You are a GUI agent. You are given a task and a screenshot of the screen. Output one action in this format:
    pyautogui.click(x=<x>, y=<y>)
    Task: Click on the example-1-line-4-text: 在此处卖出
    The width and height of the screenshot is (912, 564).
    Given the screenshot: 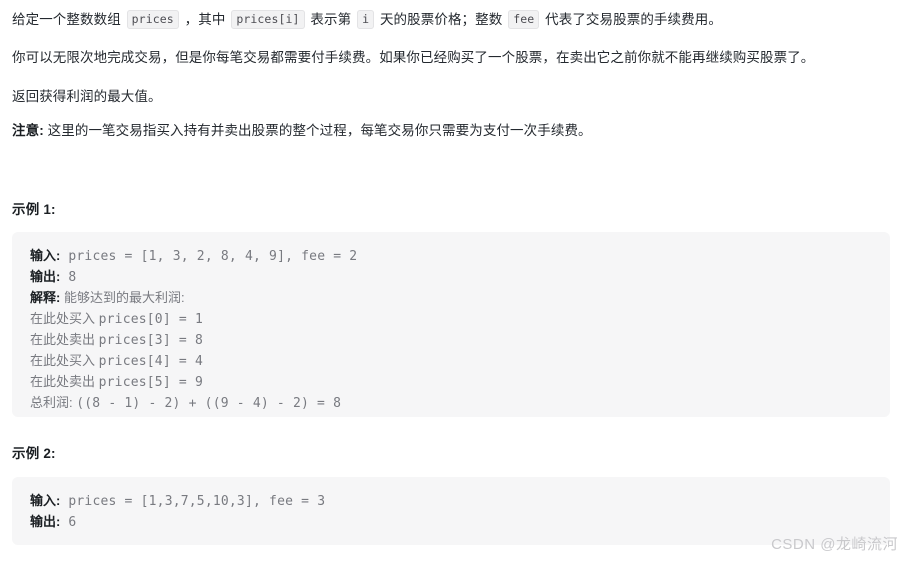 What is the action you would take?
    pyautogui.click(x=64, y=339)
    